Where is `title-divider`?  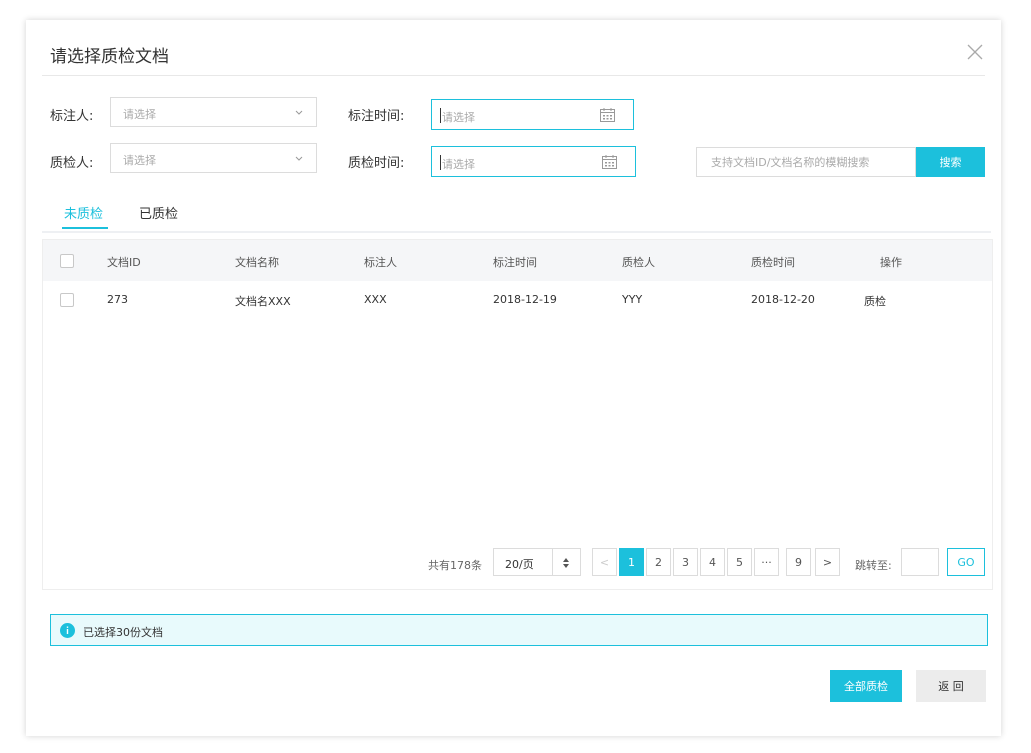 title-divider is located at coordinates (513, 75).